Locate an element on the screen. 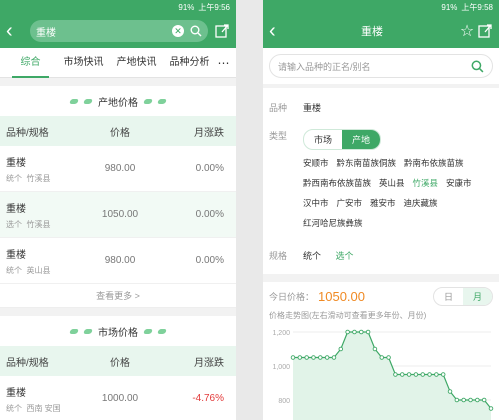 This screenshot has width=499, height=420. time-text: 上午9:56 is located at coordinates (214, 7).